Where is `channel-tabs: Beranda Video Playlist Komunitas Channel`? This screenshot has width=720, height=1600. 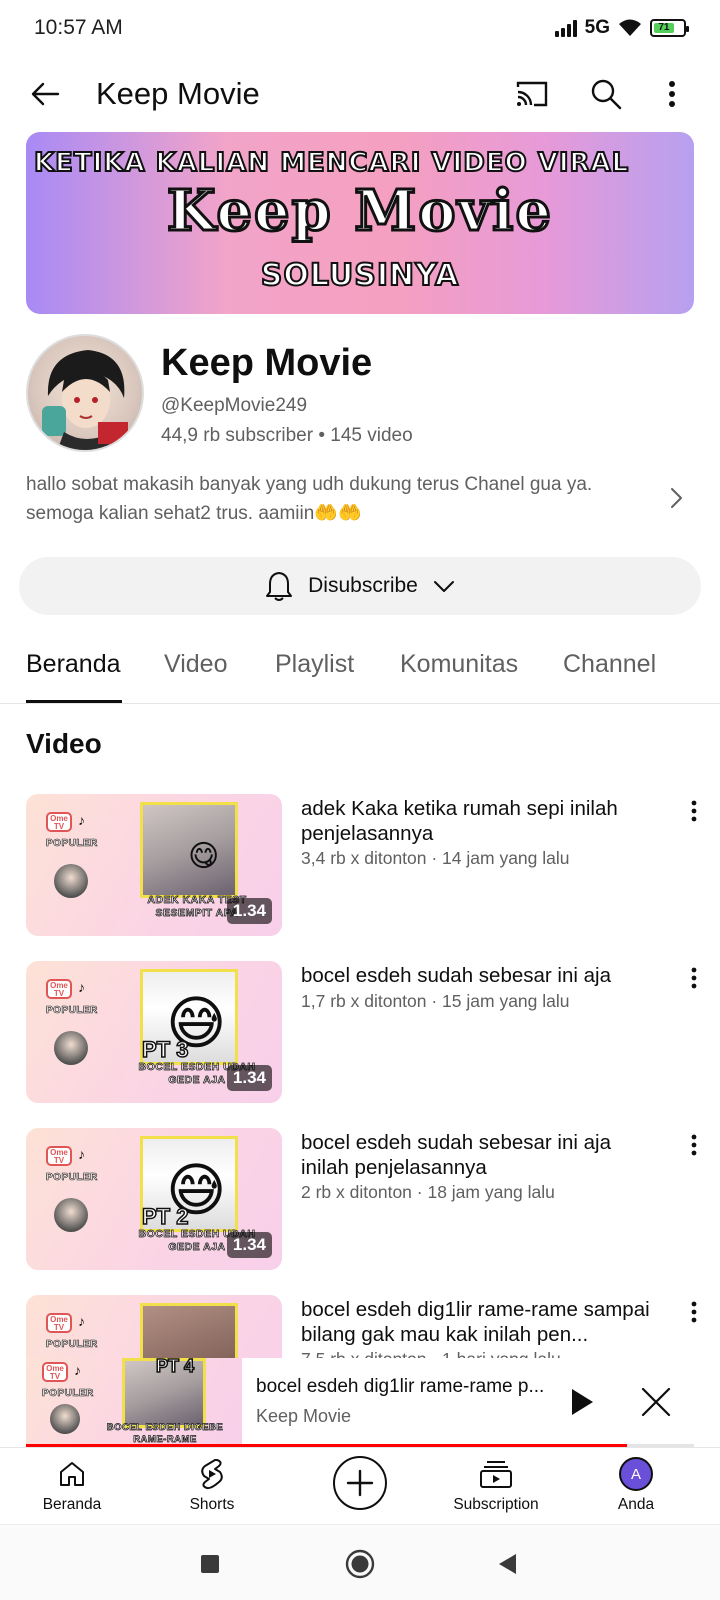
channel-tabs: Beranda Video Playlist Komunitas Channel is located at coordinates (360, 673).